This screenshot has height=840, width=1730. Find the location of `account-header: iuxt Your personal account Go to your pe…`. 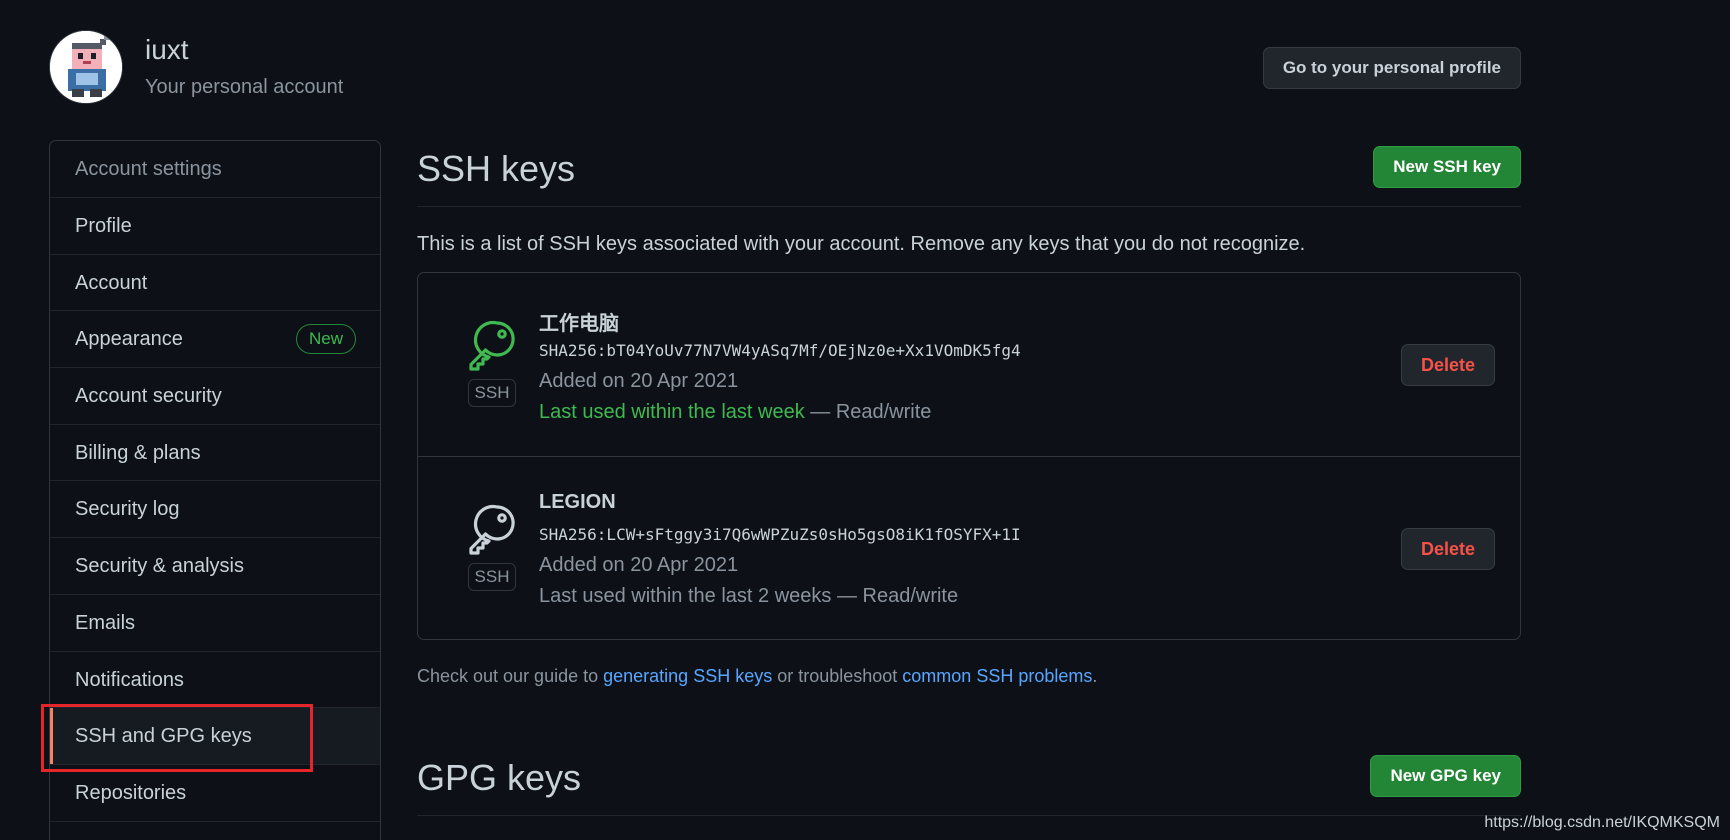

account-header: iuxt Your personal account Go to your pe… is located at coordinates (785, 68).